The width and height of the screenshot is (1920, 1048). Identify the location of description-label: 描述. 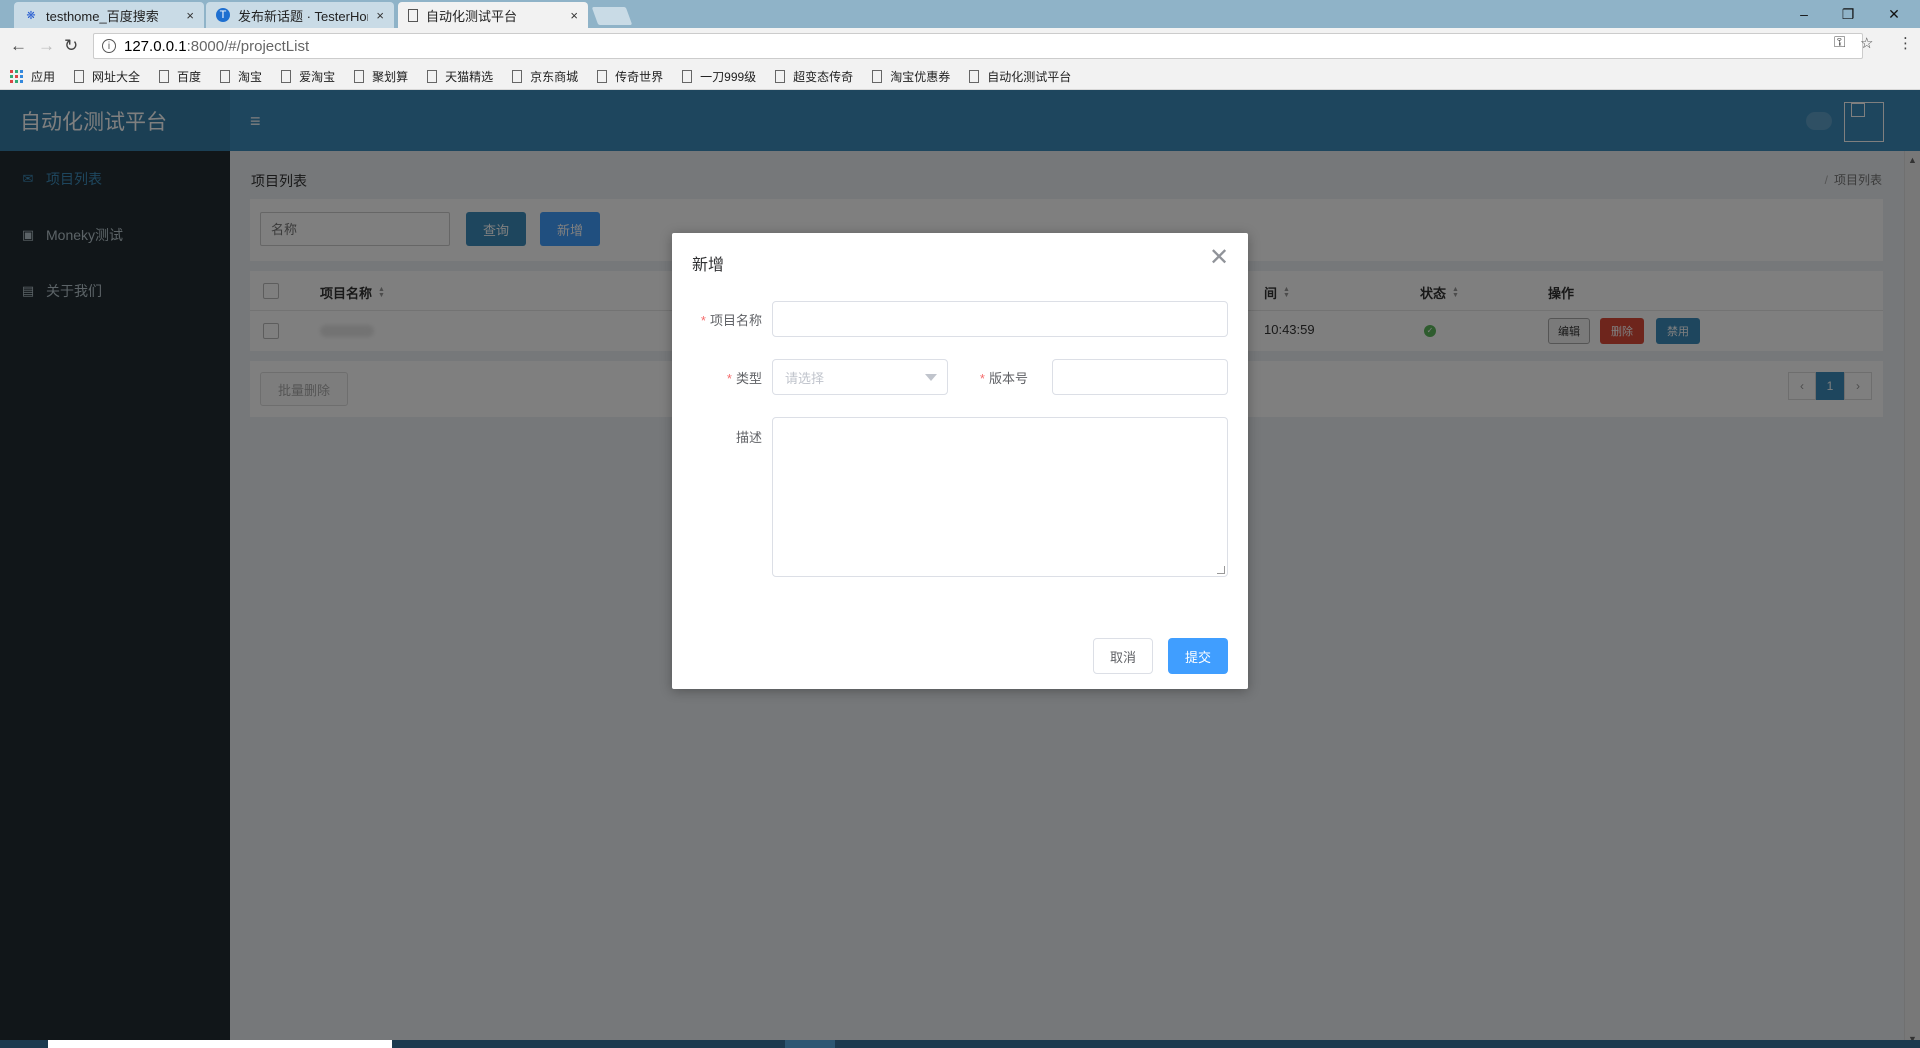
(748, 437).